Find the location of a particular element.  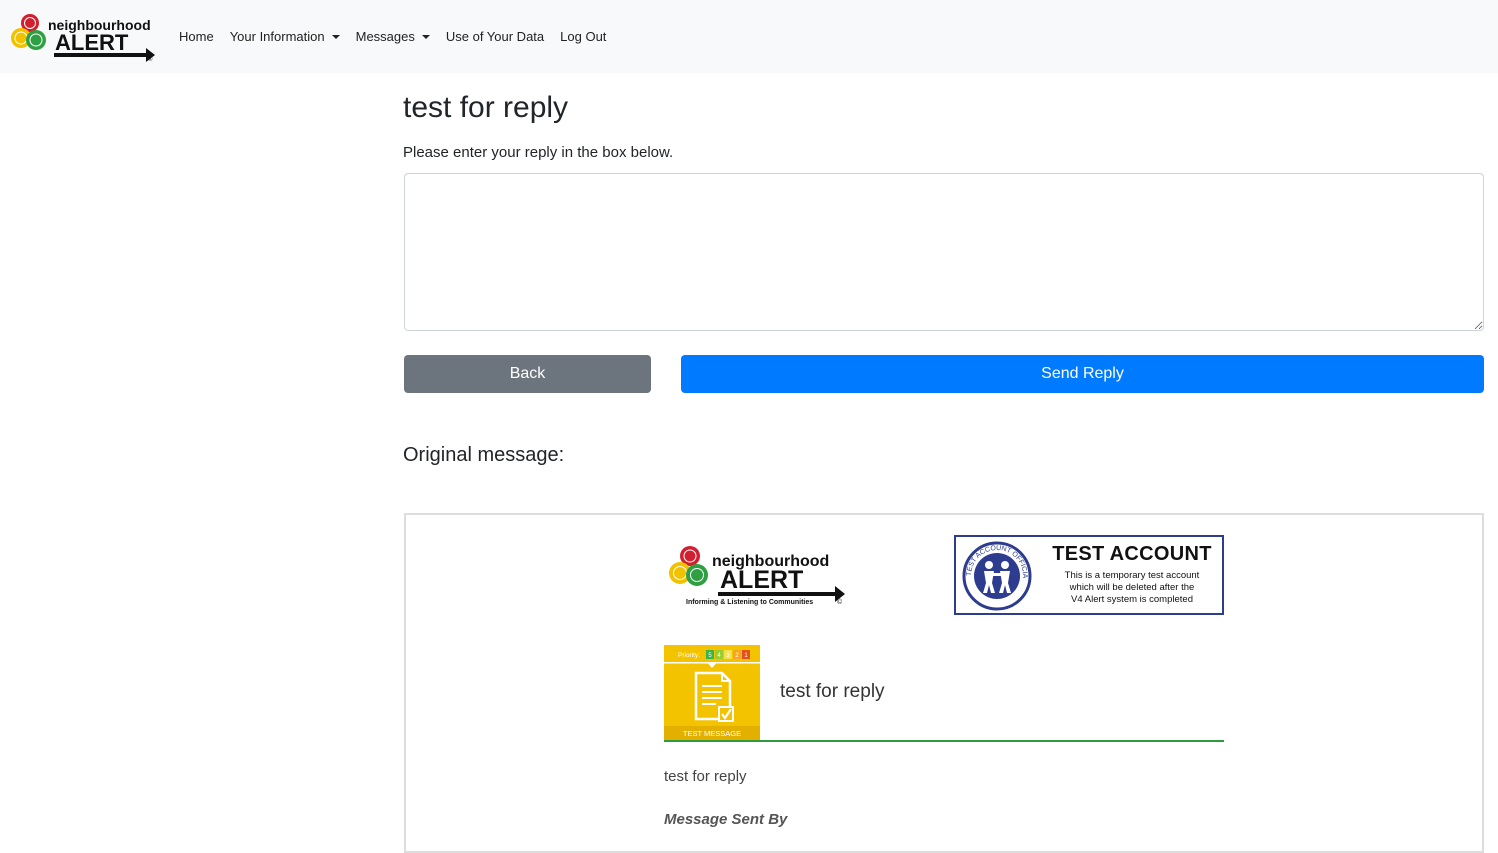

message-body: test for reply is located at coordinates (705, 776).